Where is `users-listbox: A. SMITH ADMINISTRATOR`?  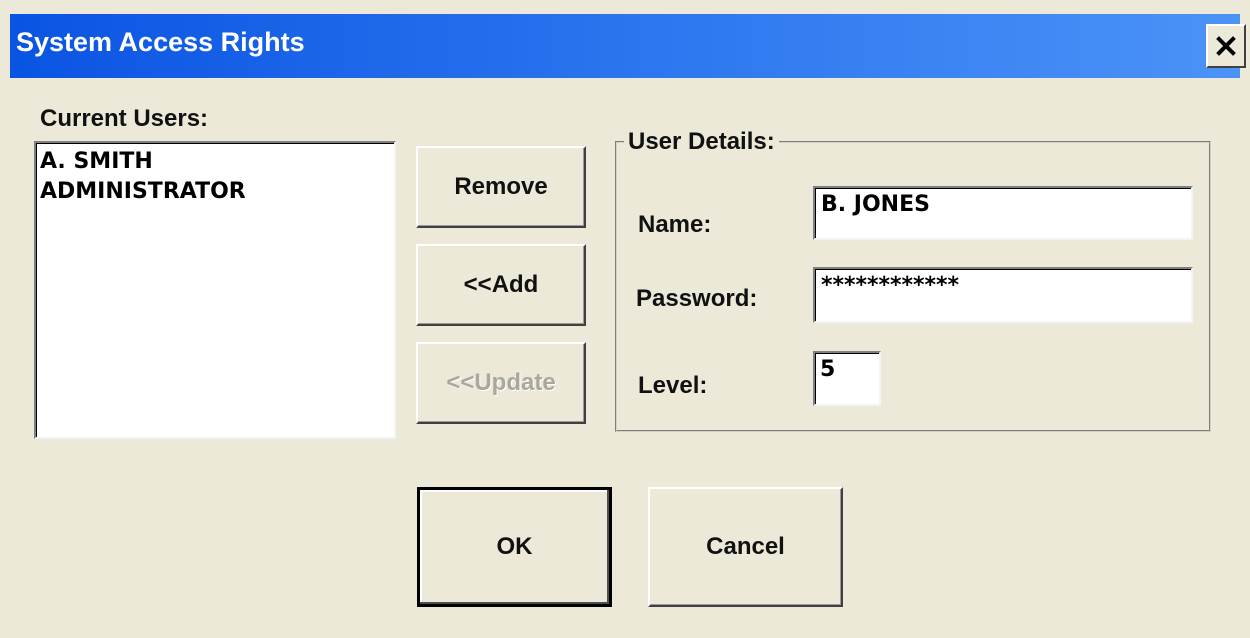
users-listbox: A. SMITH ADMINISTRATOR is located at coordinates (215, 290).